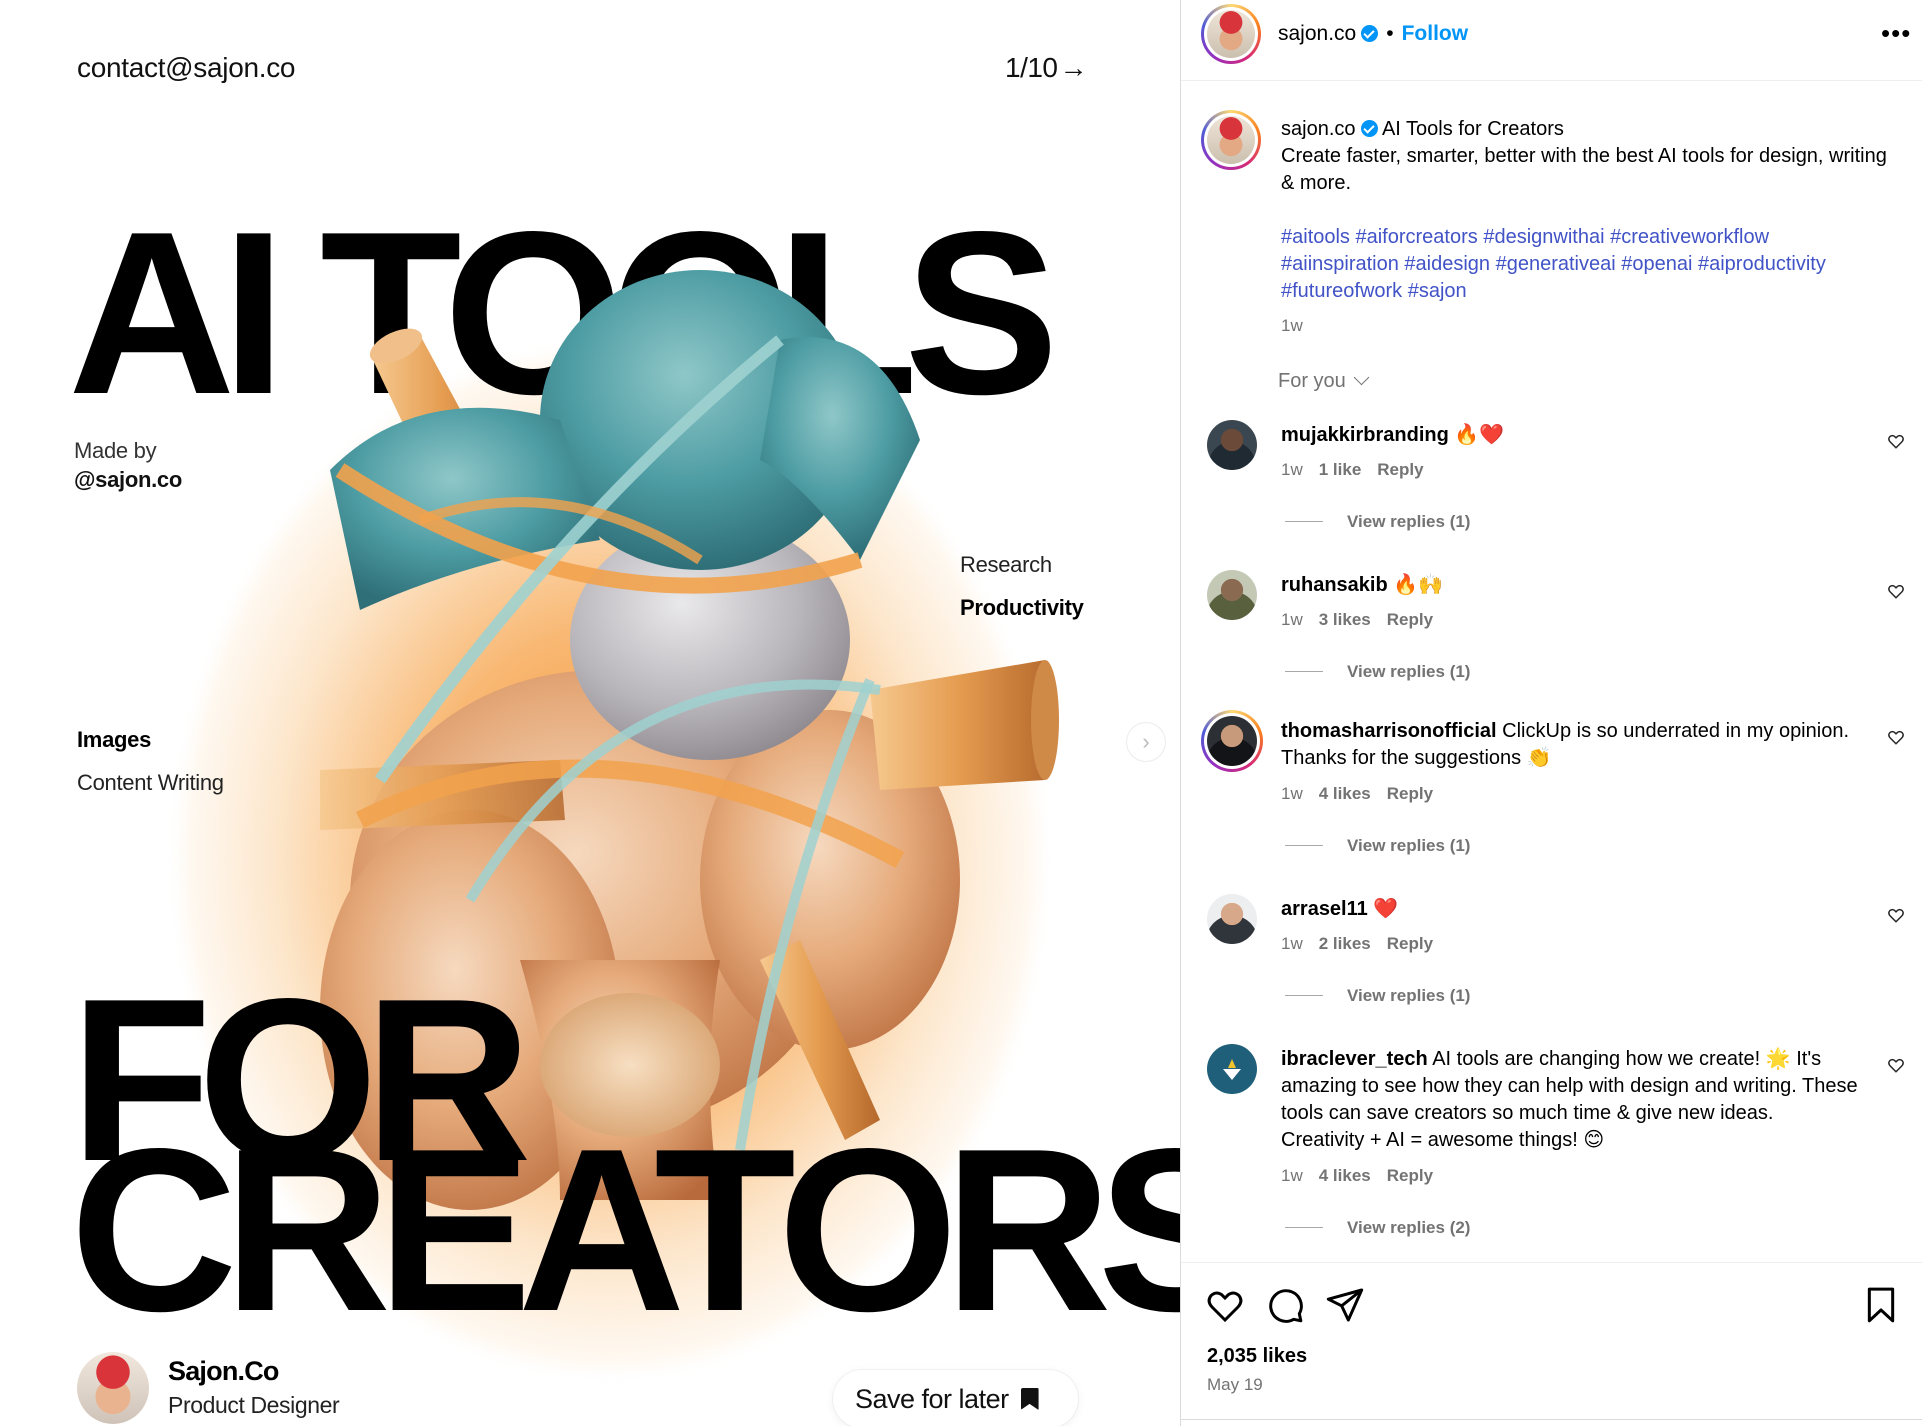  Describe the element at coordinates (1354, 1059) in the screenshot. I see `comment-username: ibraclever_tech` at that location.